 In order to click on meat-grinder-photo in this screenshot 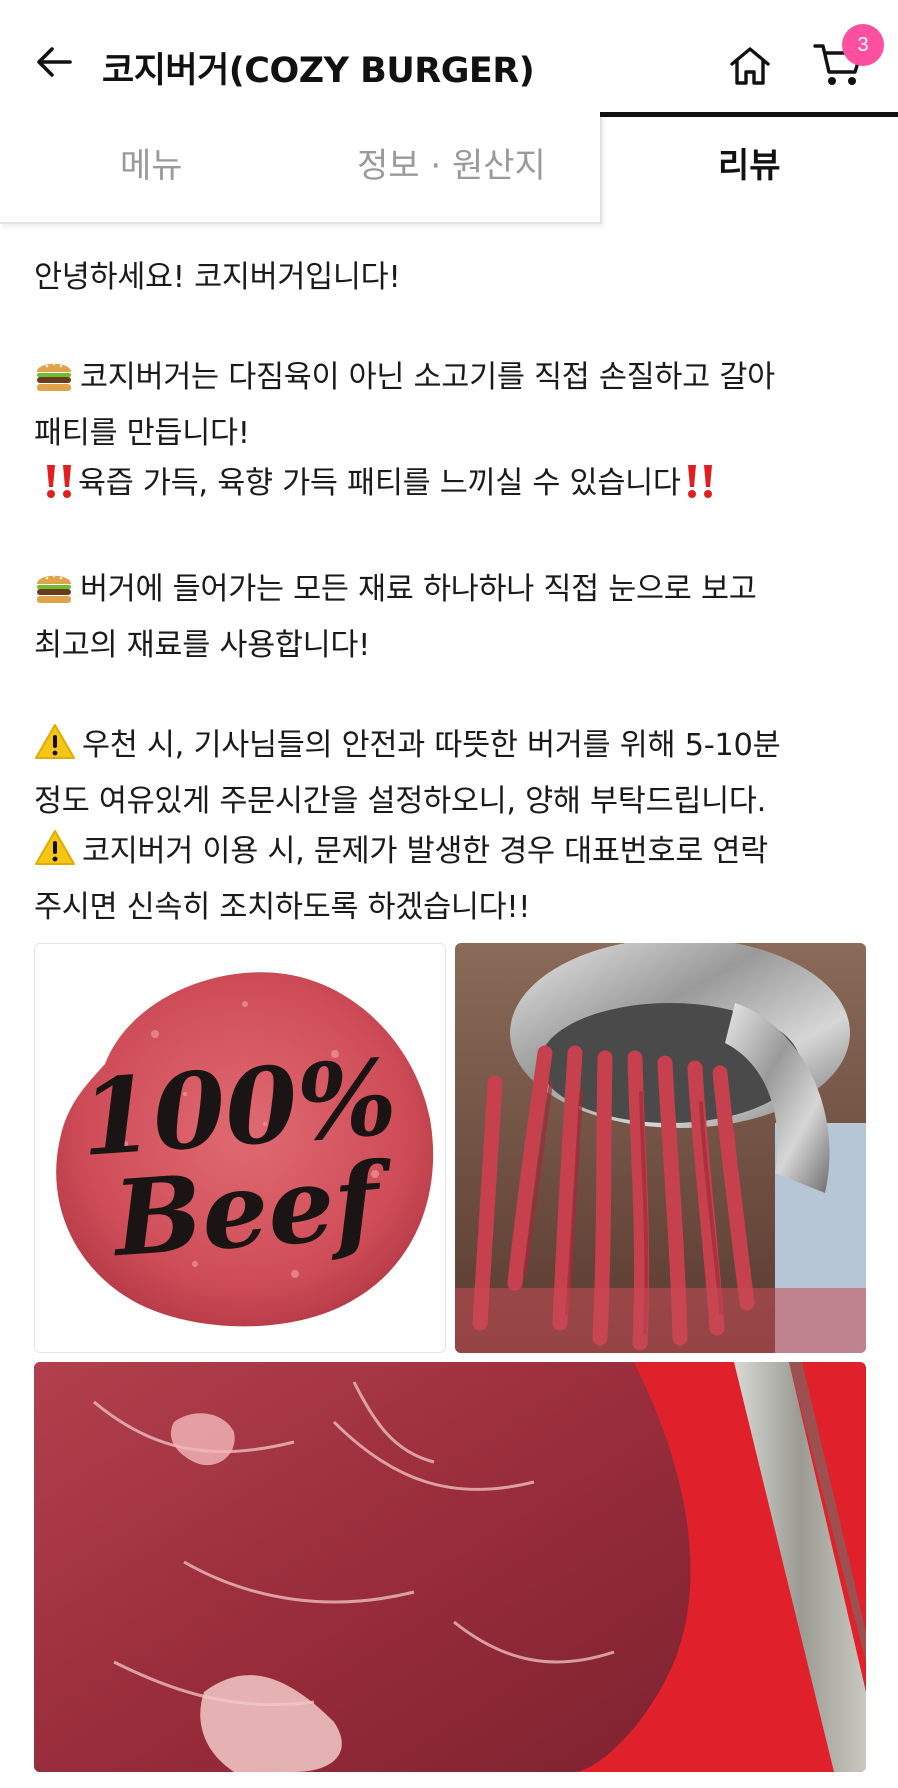, I will do `click(660, 1148)`.